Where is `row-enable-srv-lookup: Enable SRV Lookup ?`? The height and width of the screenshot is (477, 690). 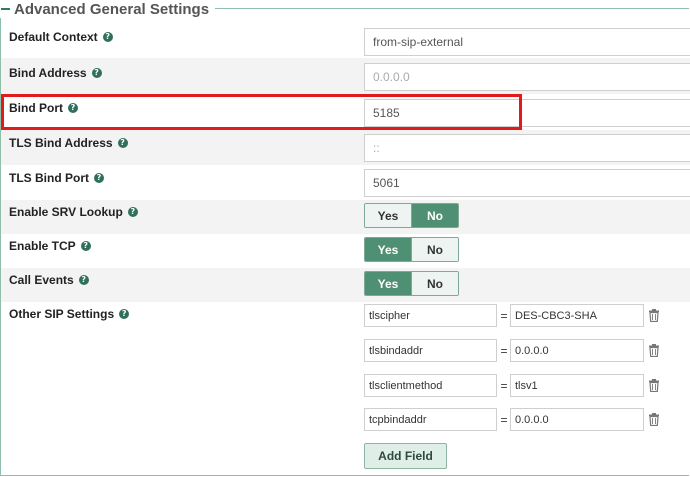
row-enable-srv-lookup: Enable SRV Lookup ? is located at coordinates (345, 217).